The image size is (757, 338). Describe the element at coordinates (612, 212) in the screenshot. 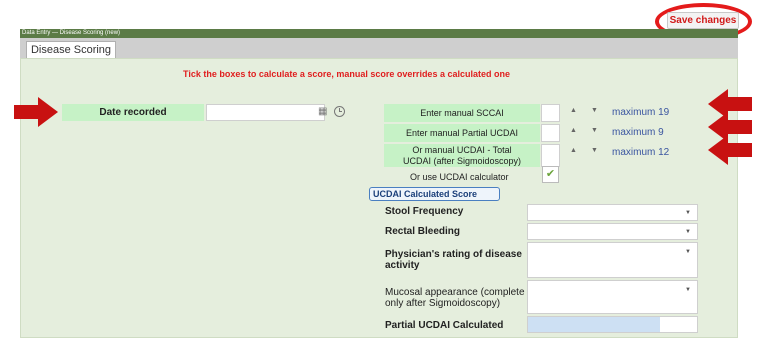

I see `stool-frequency-select: ▼` at that location.